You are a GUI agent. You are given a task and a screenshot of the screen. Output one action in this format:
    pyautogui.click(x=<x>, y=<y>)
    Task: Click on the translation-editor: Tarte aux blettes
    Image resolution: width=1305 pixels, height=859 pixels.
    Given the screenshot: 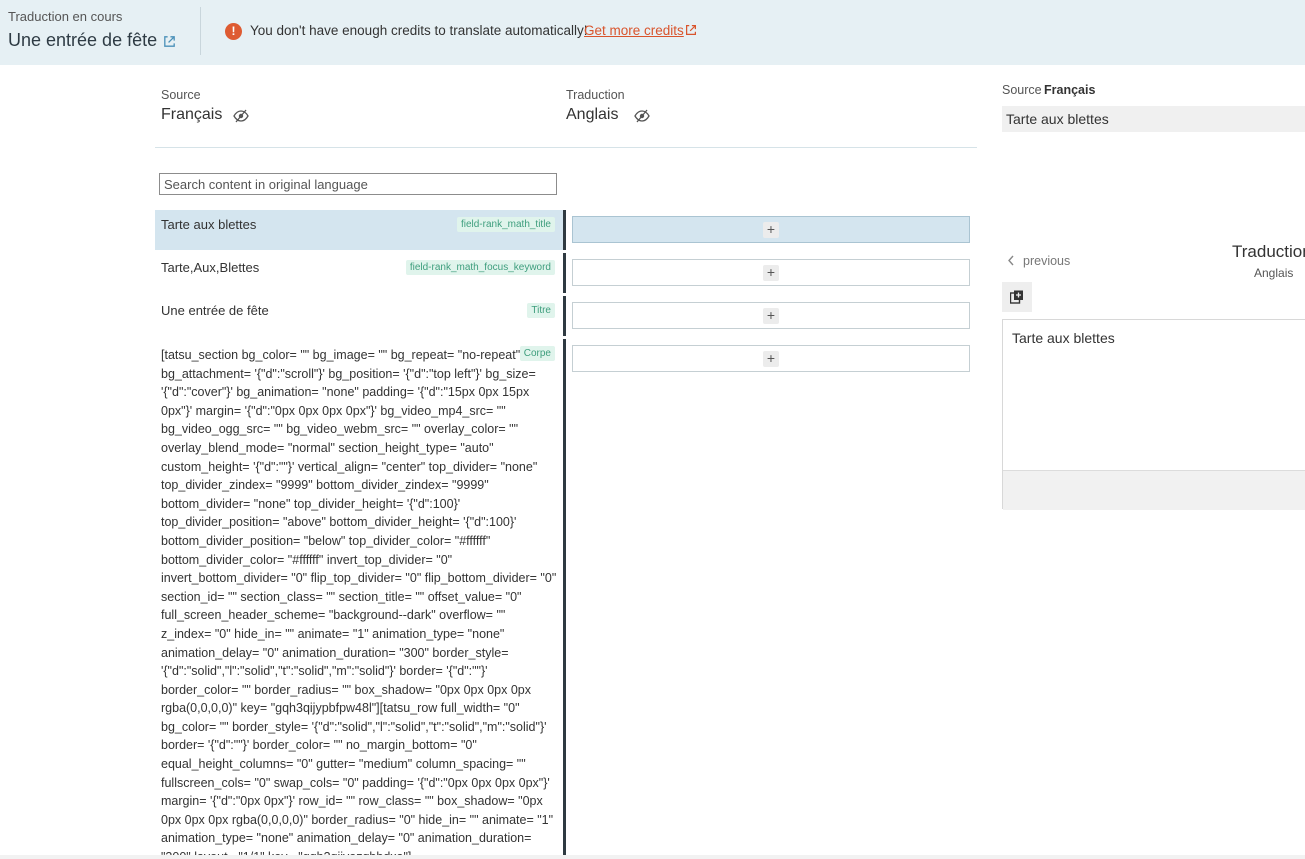 What is the action you would take?
    pyautogui.click(x=1153, y=414)
    